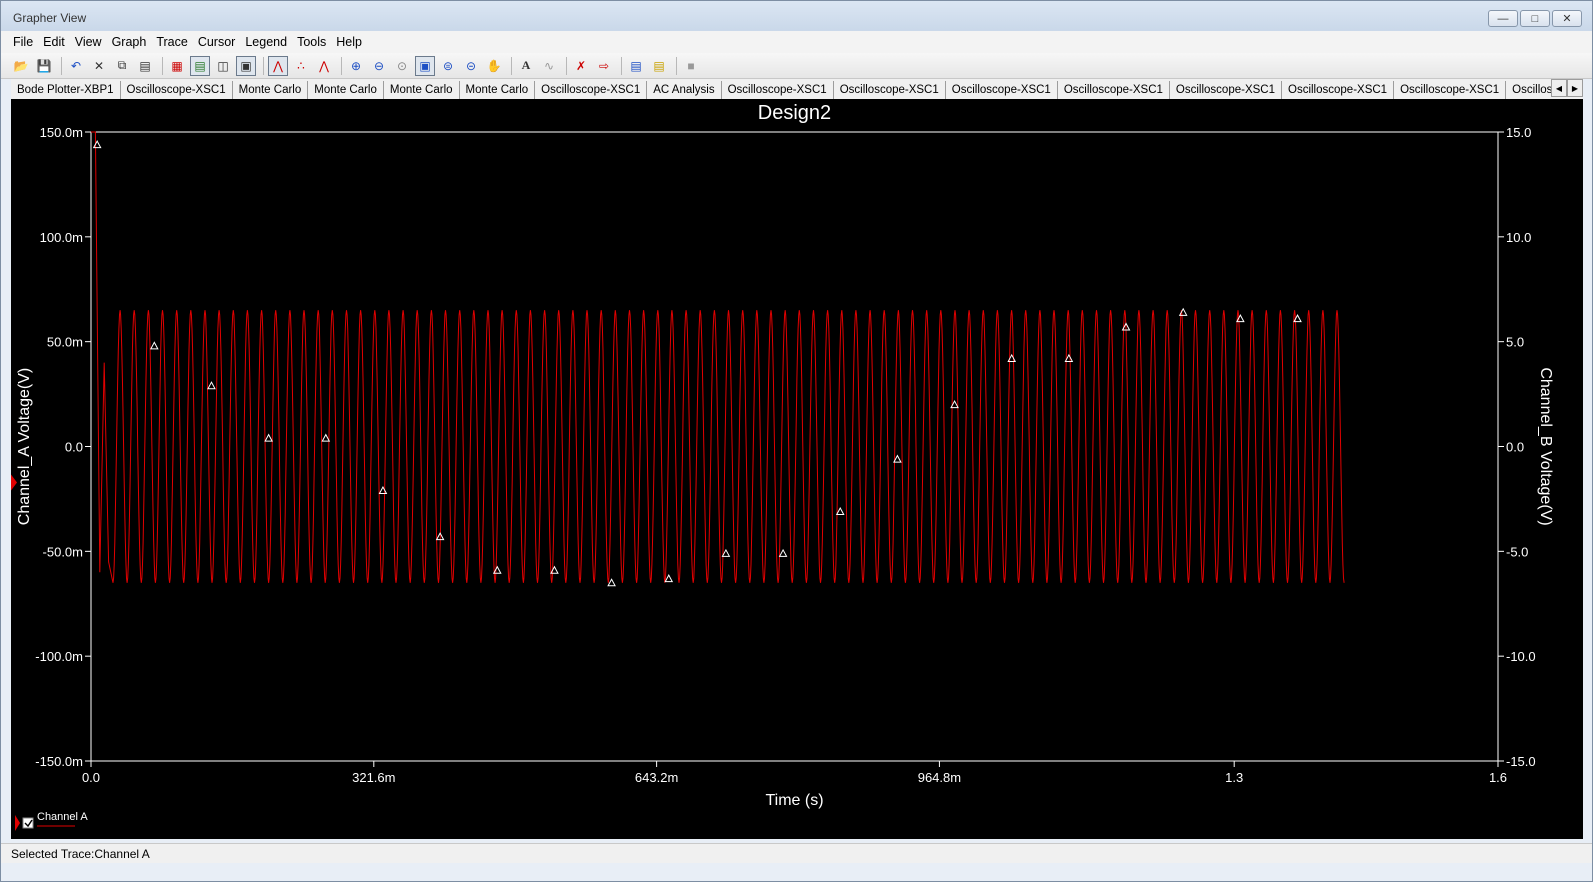  What do you see at coordinates (145, 66) in the screenshot?
I see `paste-icon: ▤` at bounding box center [145, 66].